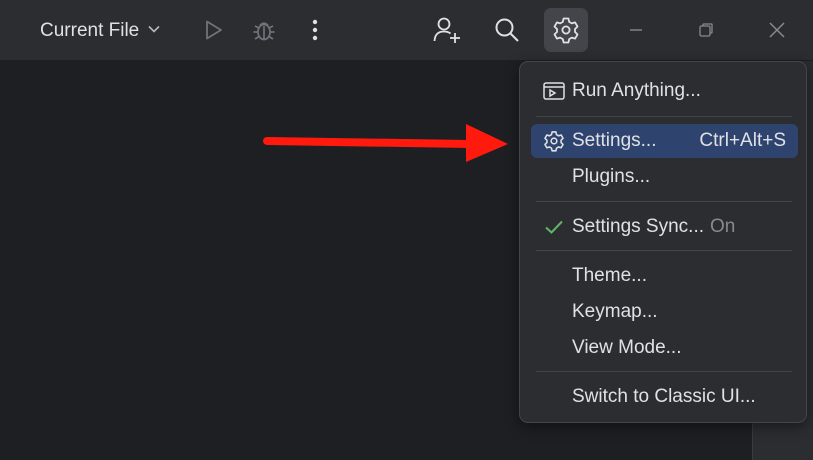 The height and width of the screenshot is (460, 813). What do you see at coordinates (154, 31) in the screenshot?
I see `chevron-down-icon` at bounding box center [154, 31].